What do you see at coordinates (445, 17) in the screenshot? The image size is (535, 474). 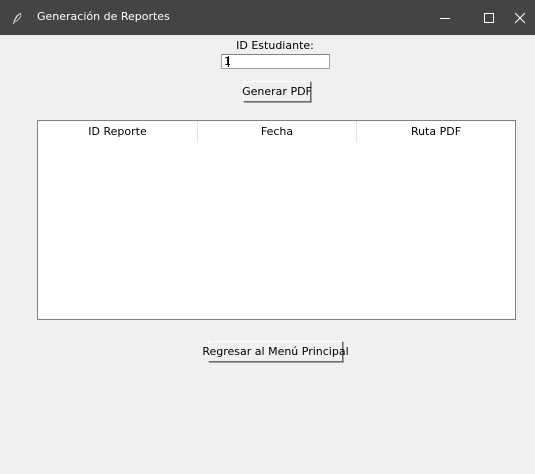 I see `minimize-icon` at bounding box center [445, 17].